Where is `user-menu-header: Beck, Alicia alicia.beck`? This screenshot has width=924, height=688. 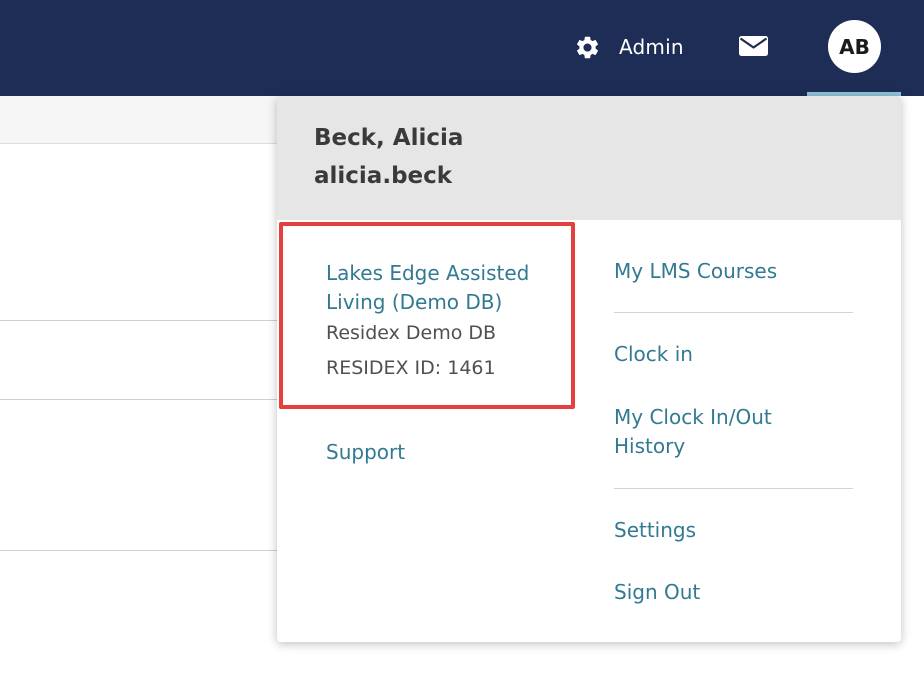 user-menu-header: Beck, Alicia alicia.beck is located at coordinates (589, 158).